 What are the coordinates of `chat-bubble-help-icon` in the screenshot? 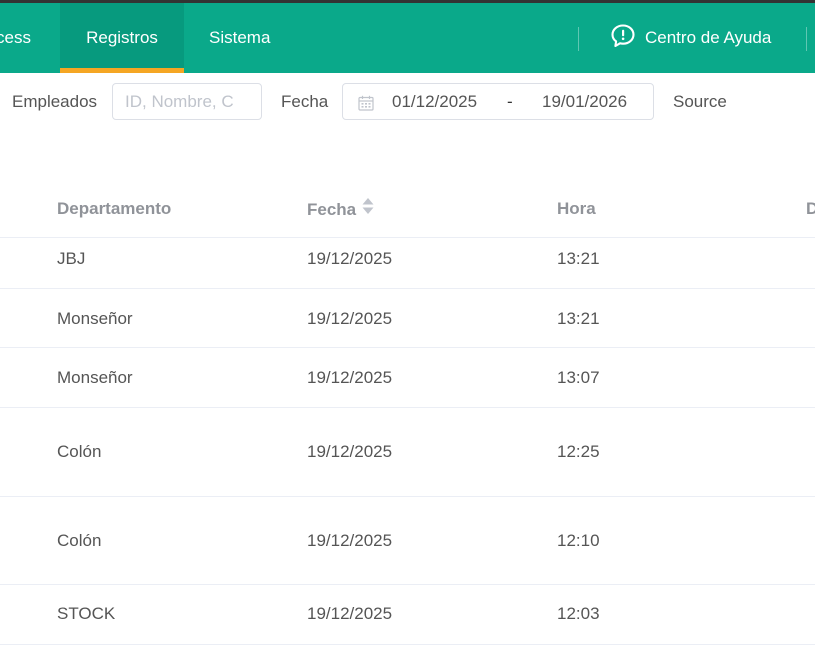 It's located at (627, 38).